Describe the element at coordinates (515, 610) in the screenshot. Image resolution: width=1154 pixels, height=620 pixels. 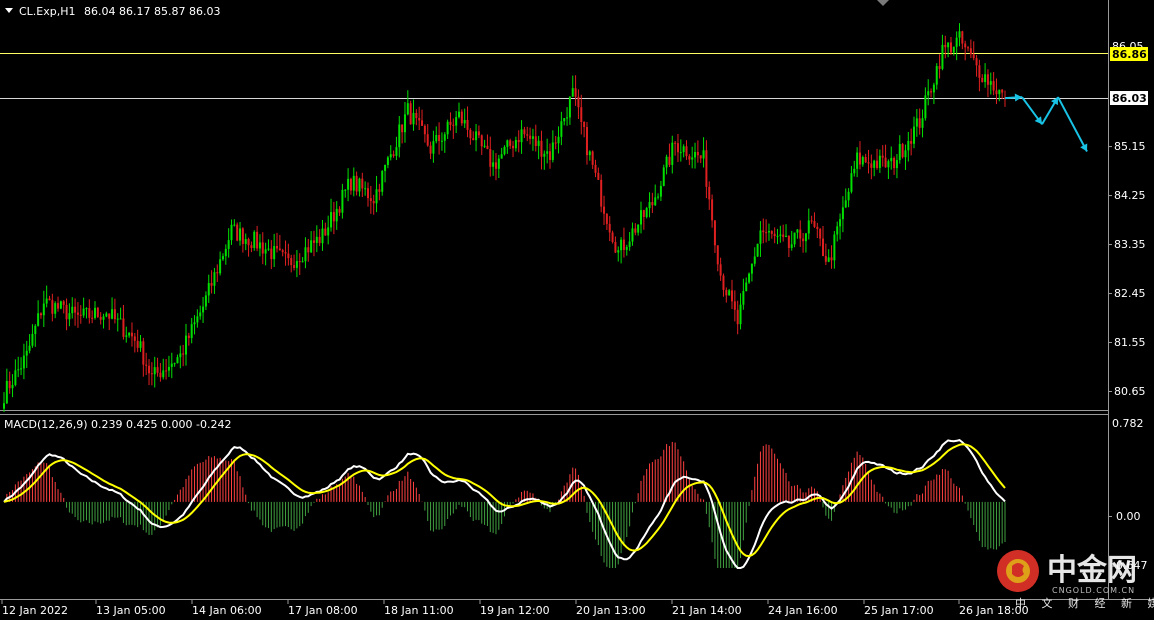
I see `time-label: 19 Jan 12:00` at that location.